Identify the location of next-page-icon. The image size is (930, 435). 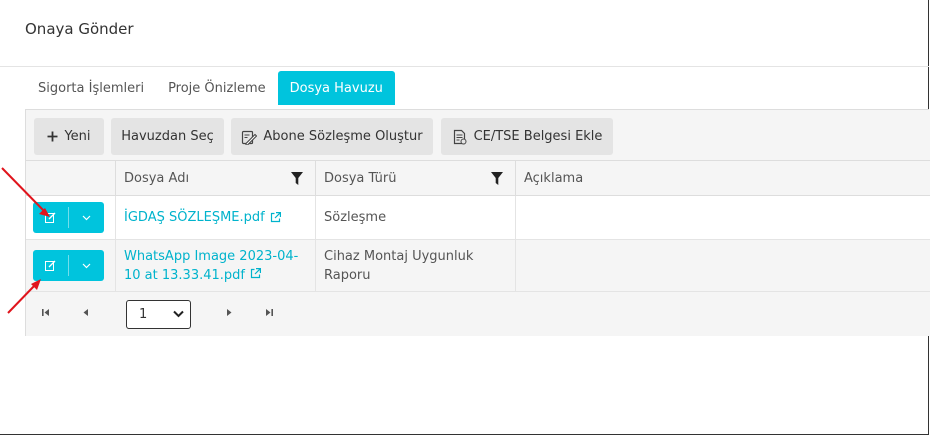
(229, 312).